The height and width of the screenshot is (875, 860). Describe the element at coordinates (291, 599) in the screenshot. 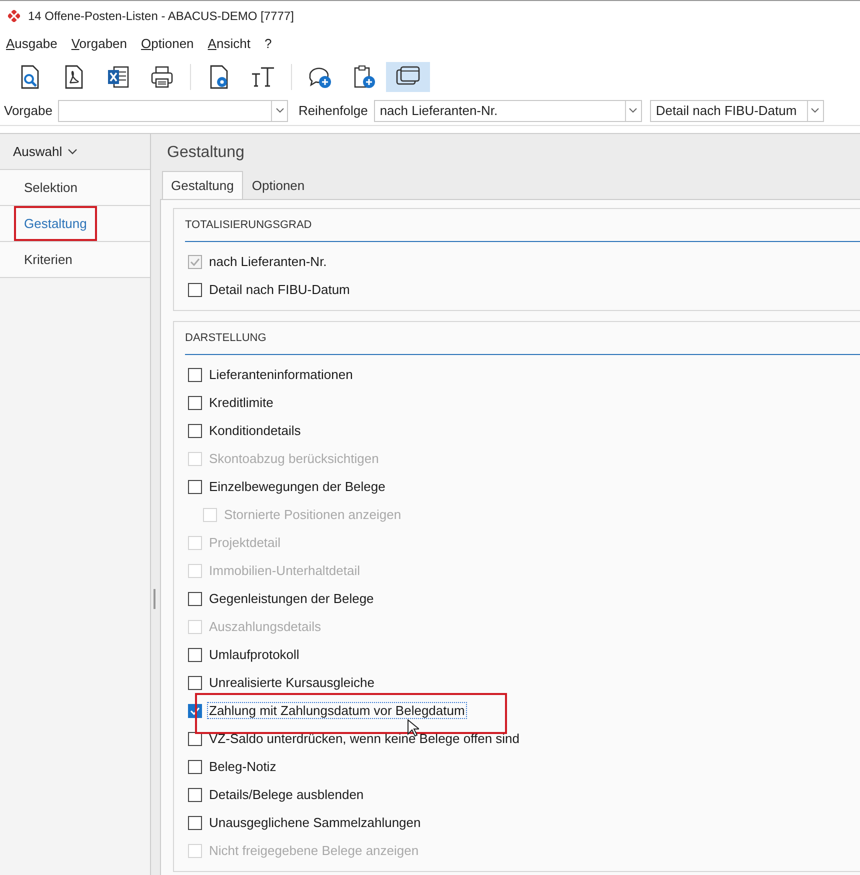

I see `checkbox-label: Gegenleistungen der Belege` at that location.